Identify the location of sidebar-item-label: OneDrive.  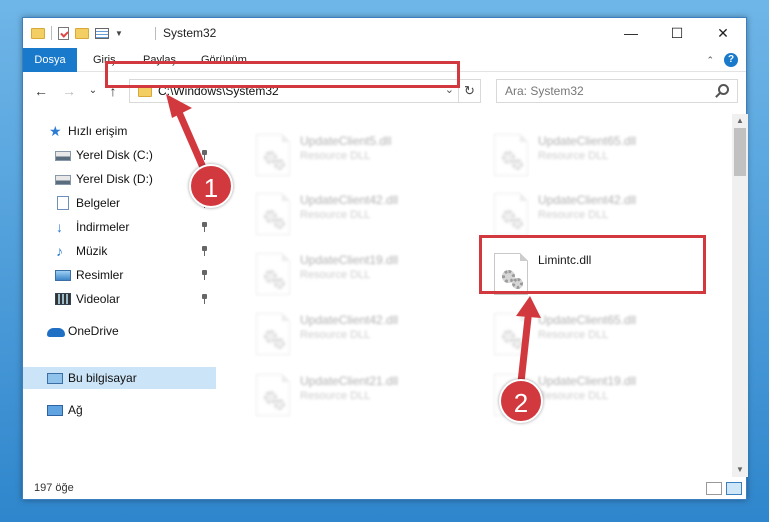
(93, 331).